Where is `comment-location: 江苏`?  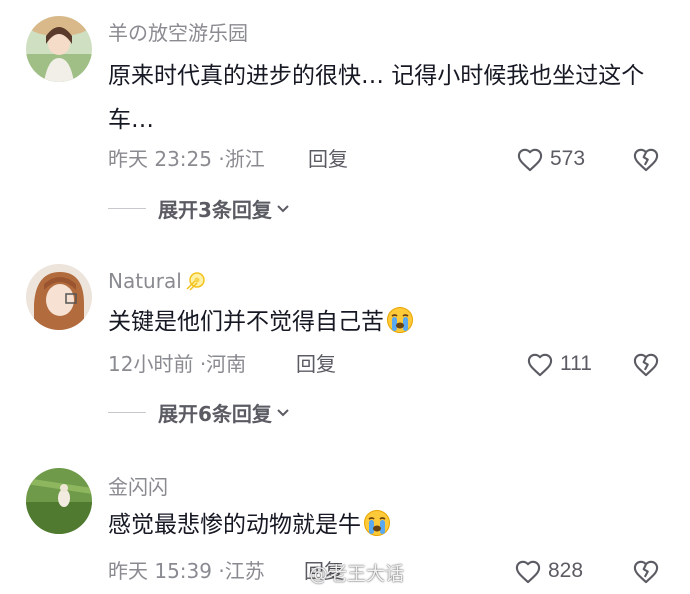
comment-location: 江苏 is located at coordinates (244, 571).